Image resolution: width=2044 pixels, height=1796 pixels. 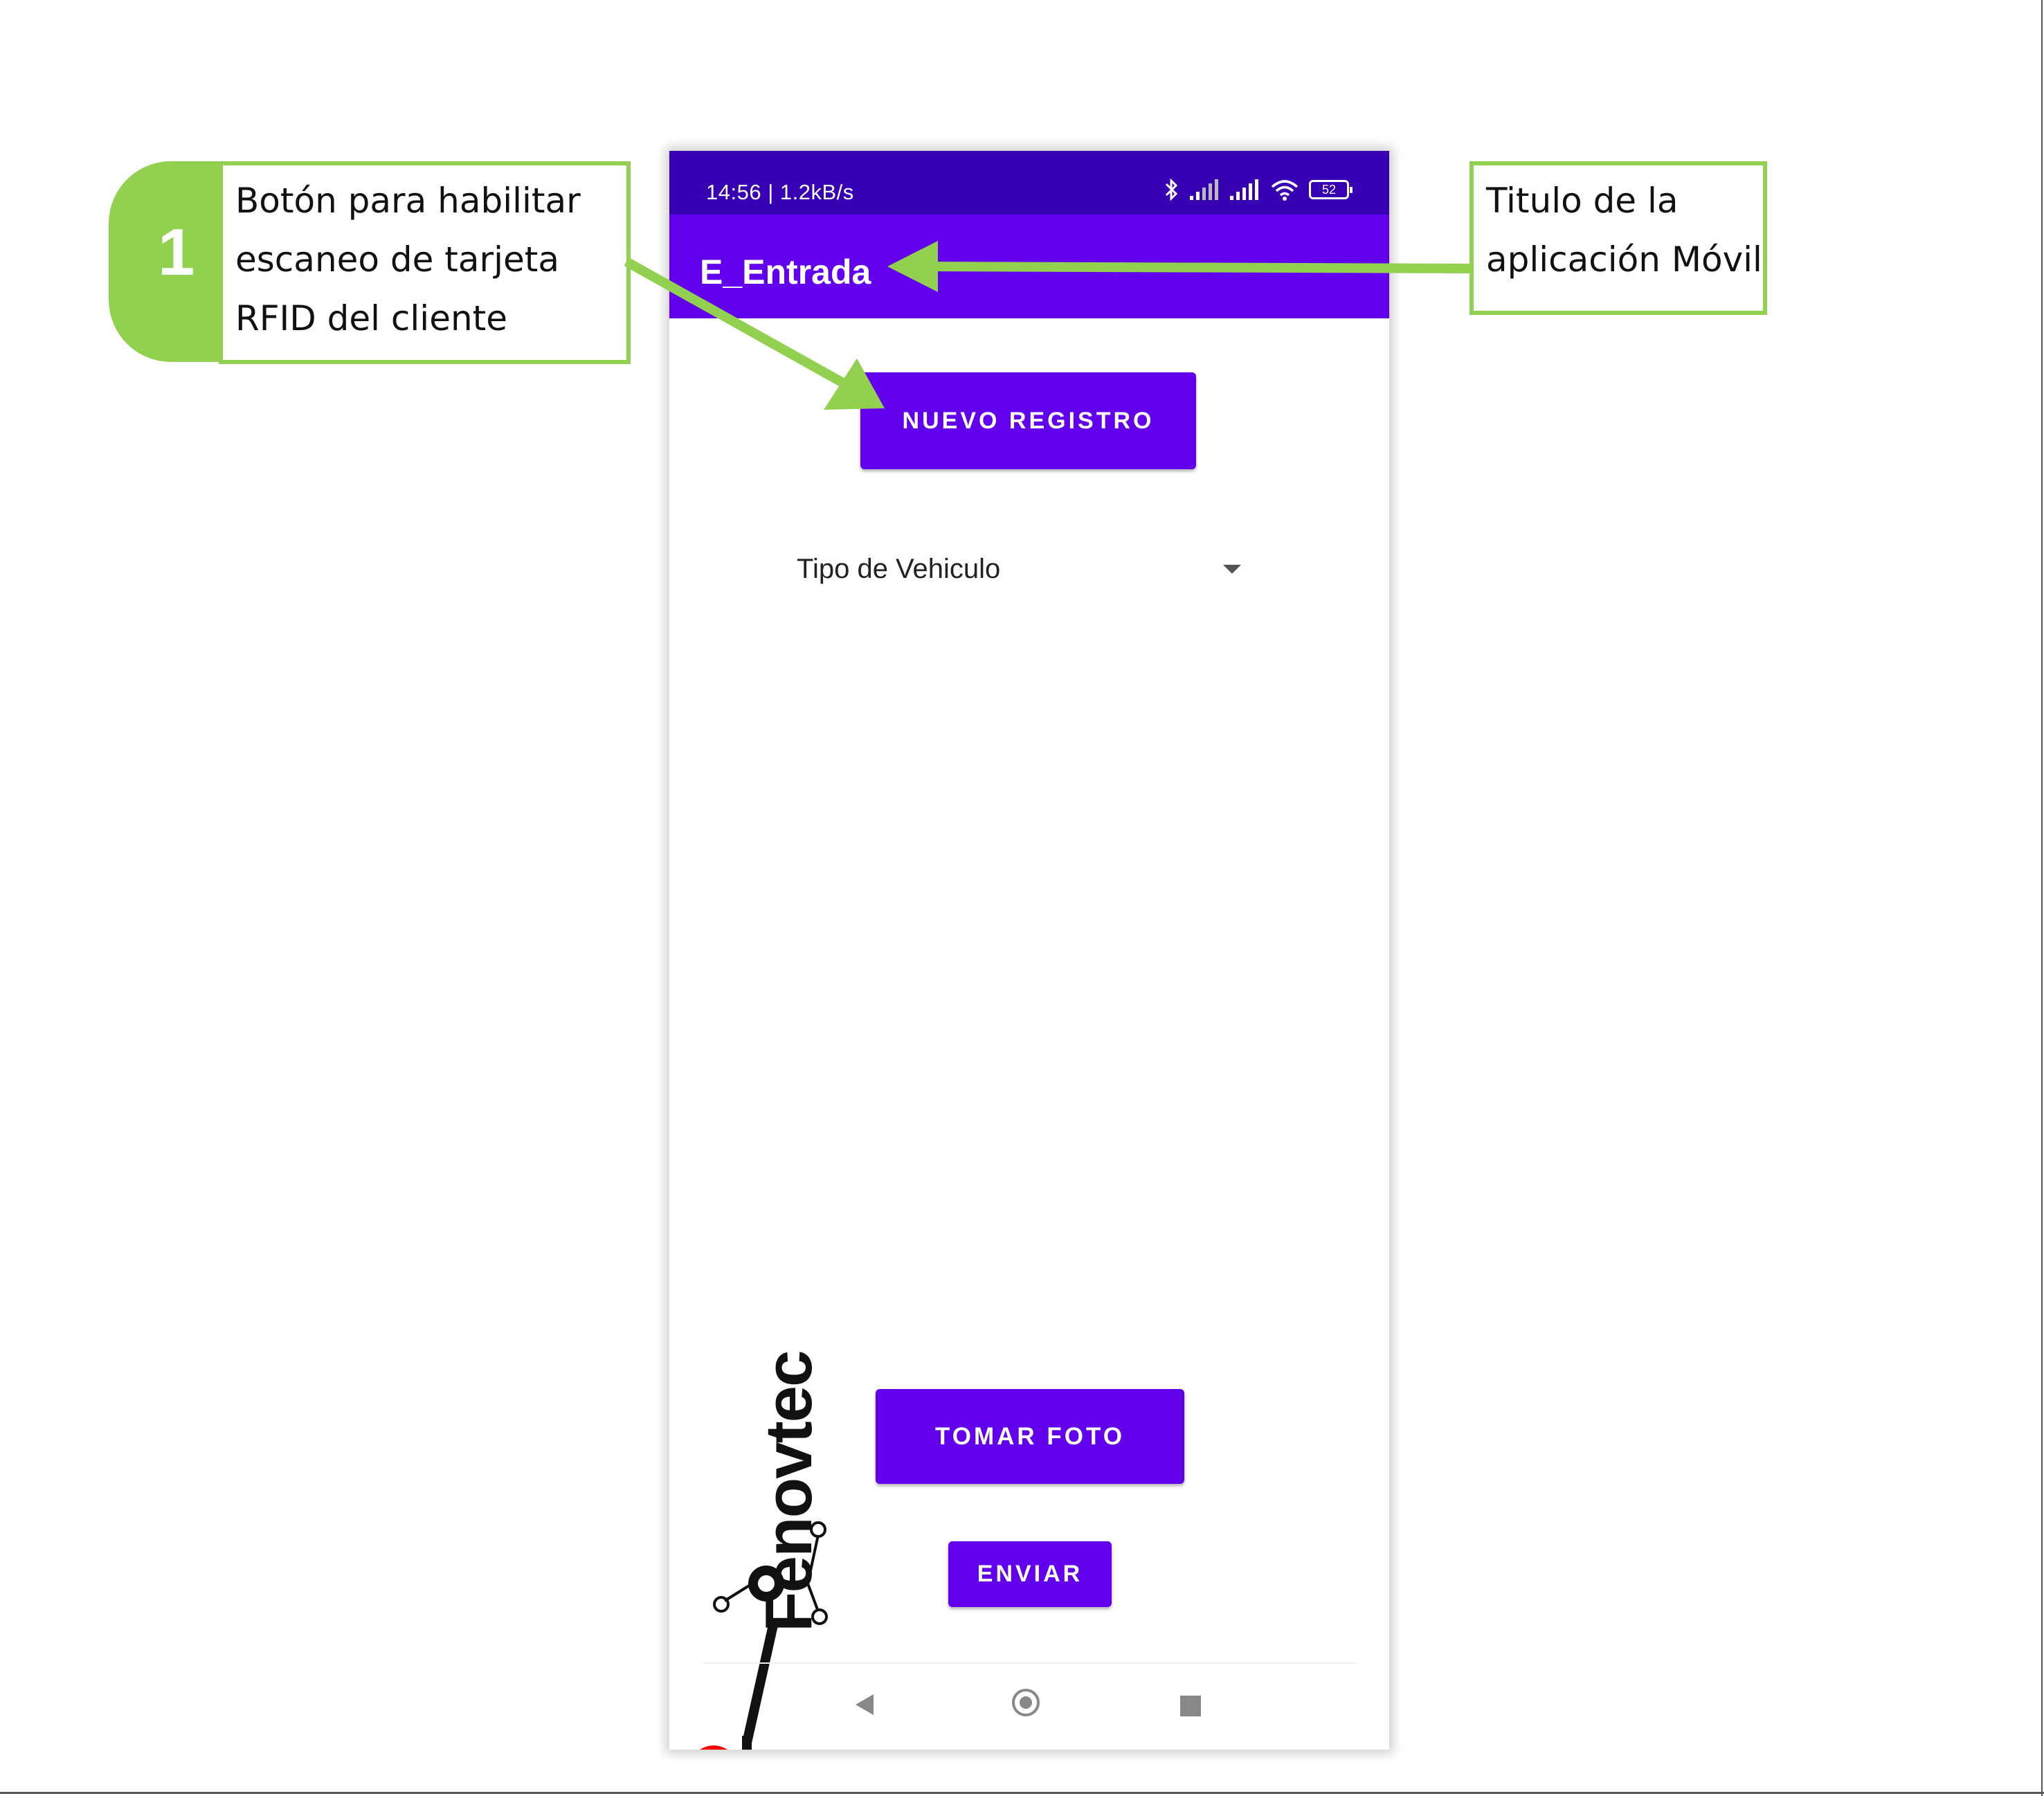 I want to click on callout-app-title: Titulo de la aplicación Móvil, so click(x=1618, y=238).